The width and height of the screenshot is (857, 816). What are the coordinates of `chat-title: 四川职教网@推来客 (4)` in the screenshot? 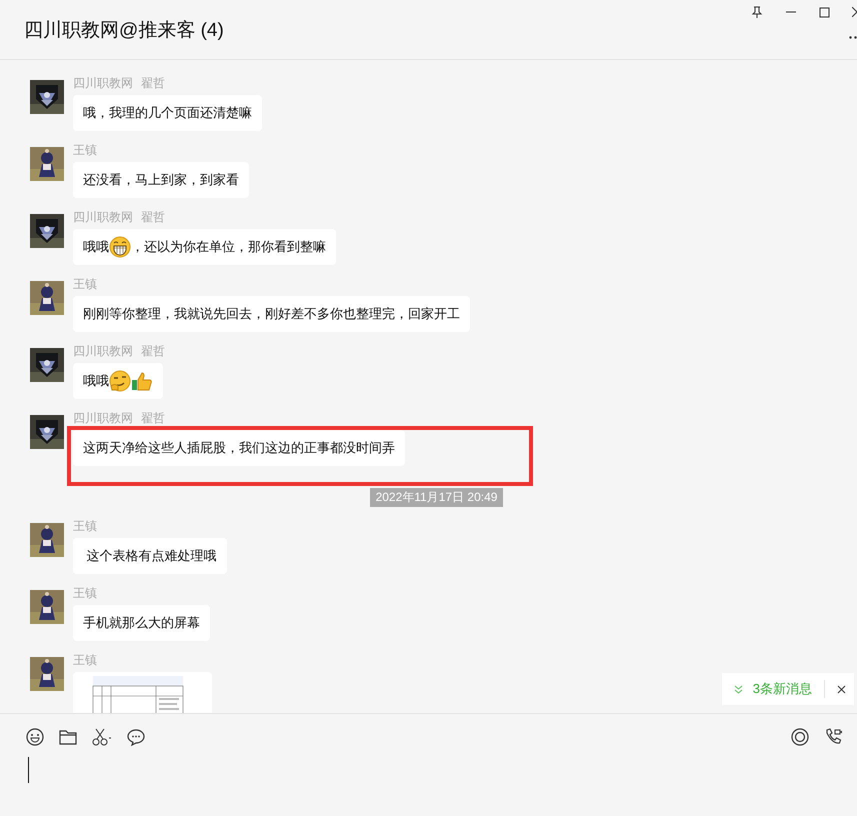 It's located at (124, 30).